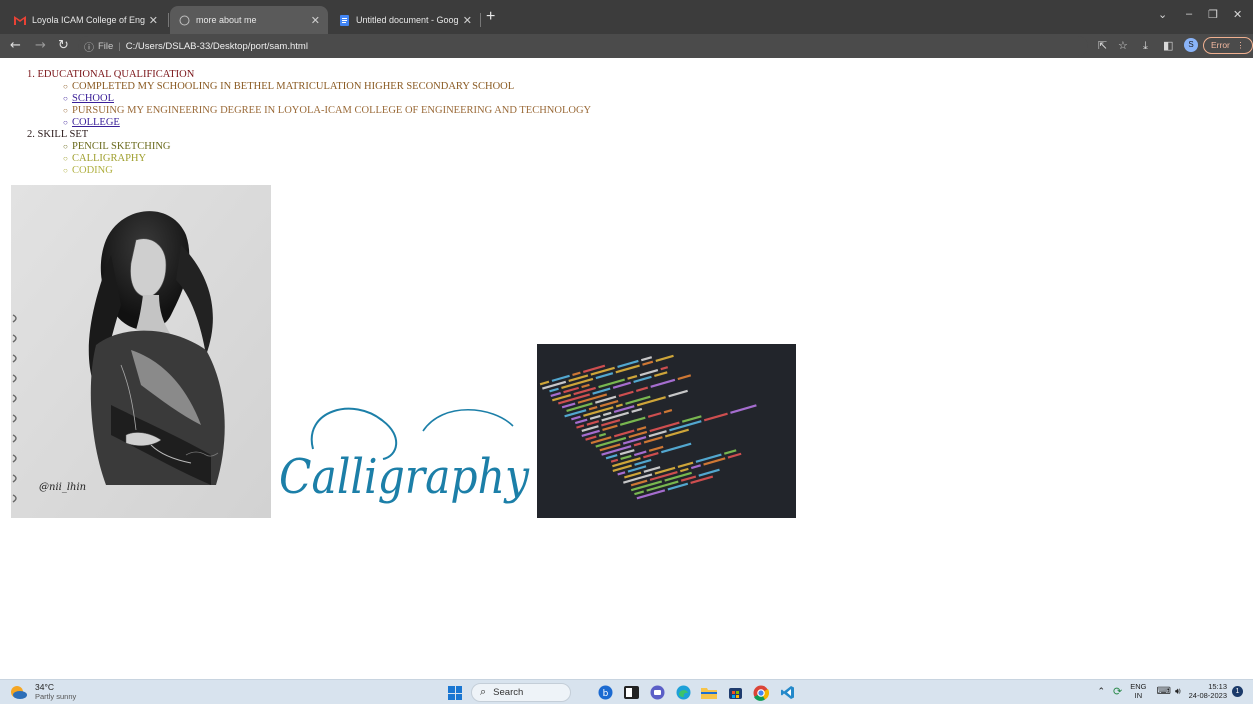 This screenshot has height=704, width=1253. Describe the element at coordinates (62, 487) in the screenshot. I see `sketch-signature: @nii_lhin` at that location.